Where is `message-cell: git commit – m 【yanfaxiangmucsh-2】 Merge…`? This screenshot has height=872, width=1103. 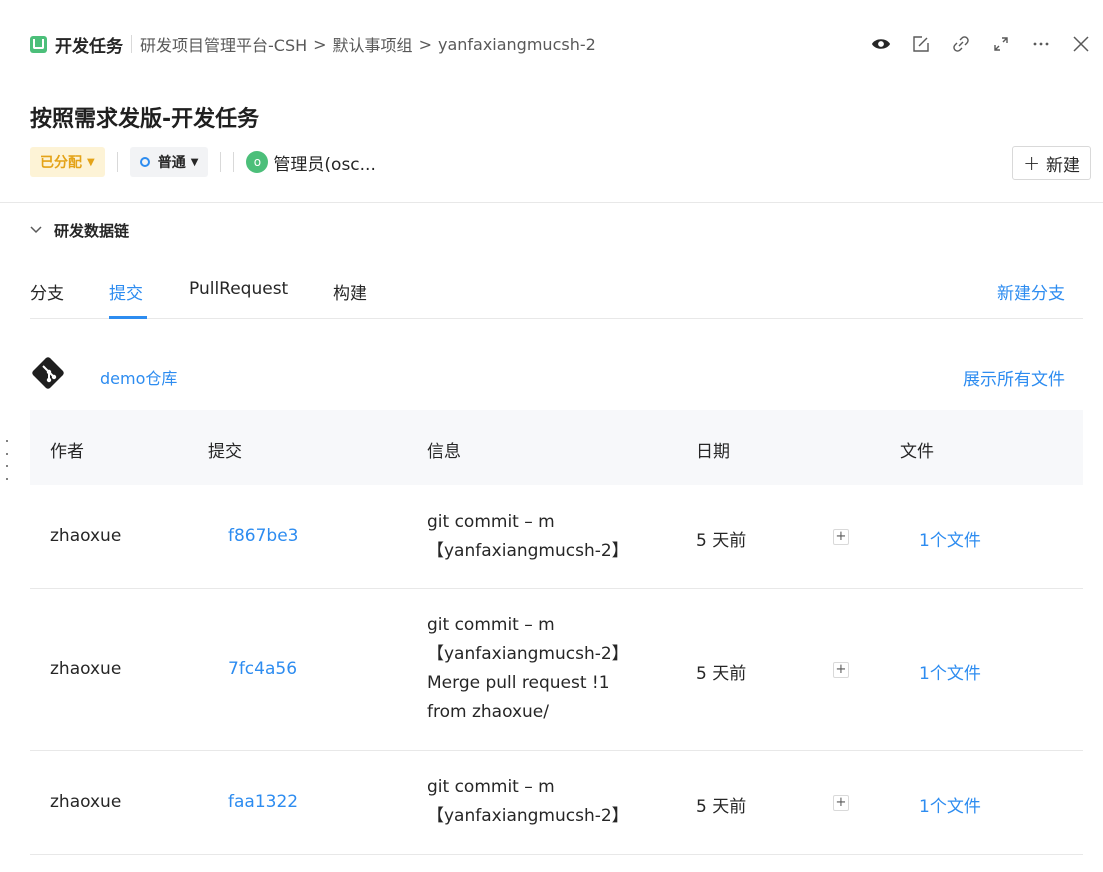 message-cell: git commit – m 【yanfaxiangmucsh-2】 Merge… is located at coordinates (528, 669).